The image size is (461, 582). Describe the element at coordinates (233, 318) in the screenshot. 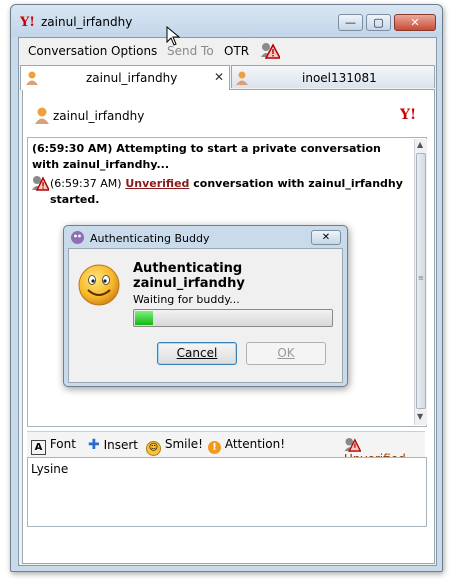

I see `progress-bar` at that location.